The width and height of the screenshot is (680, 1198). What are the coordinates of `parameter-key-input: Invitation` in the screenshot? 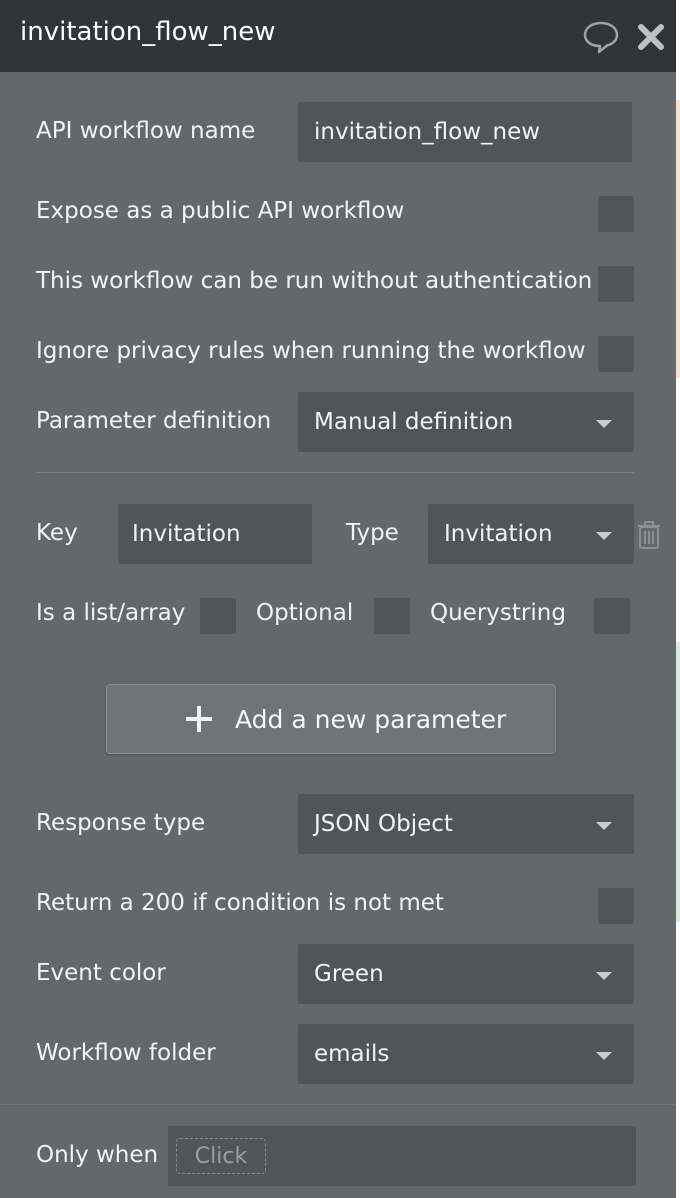 It's located at (215, 534).